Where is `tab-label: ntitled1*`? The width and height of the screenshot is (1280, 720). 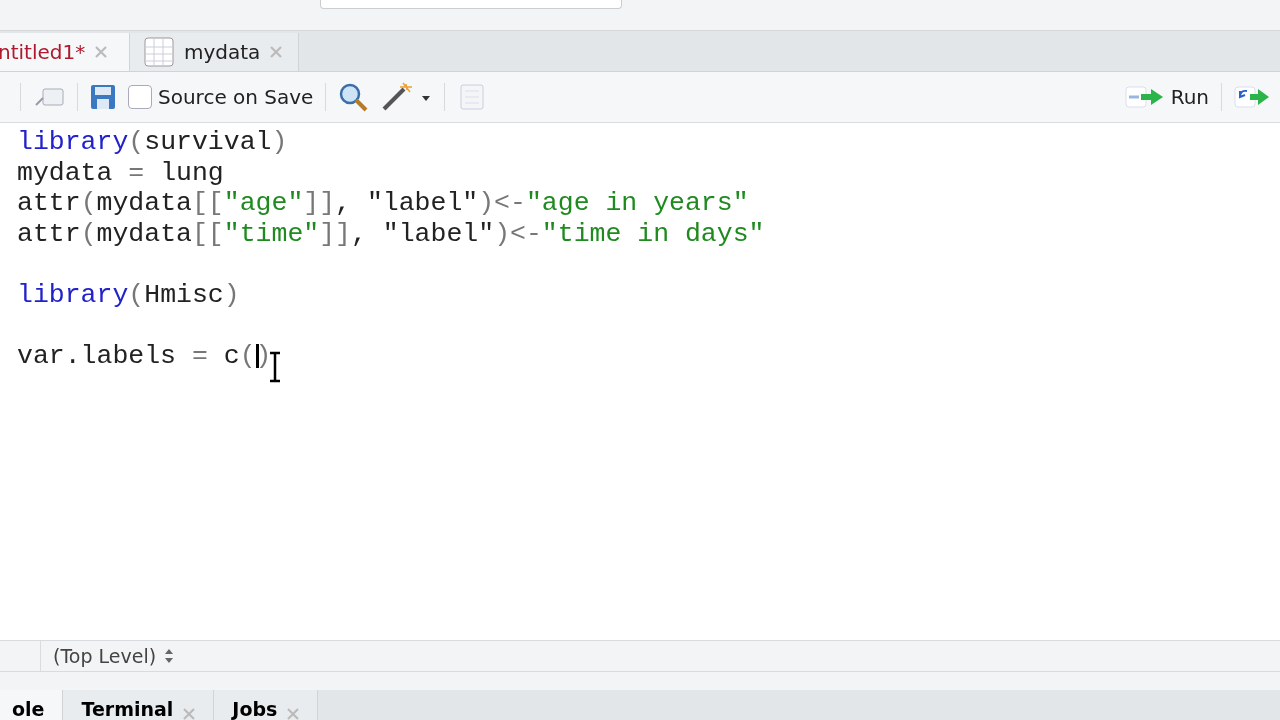 tab-label: ntitled1* is located at coordinates (43, 52).